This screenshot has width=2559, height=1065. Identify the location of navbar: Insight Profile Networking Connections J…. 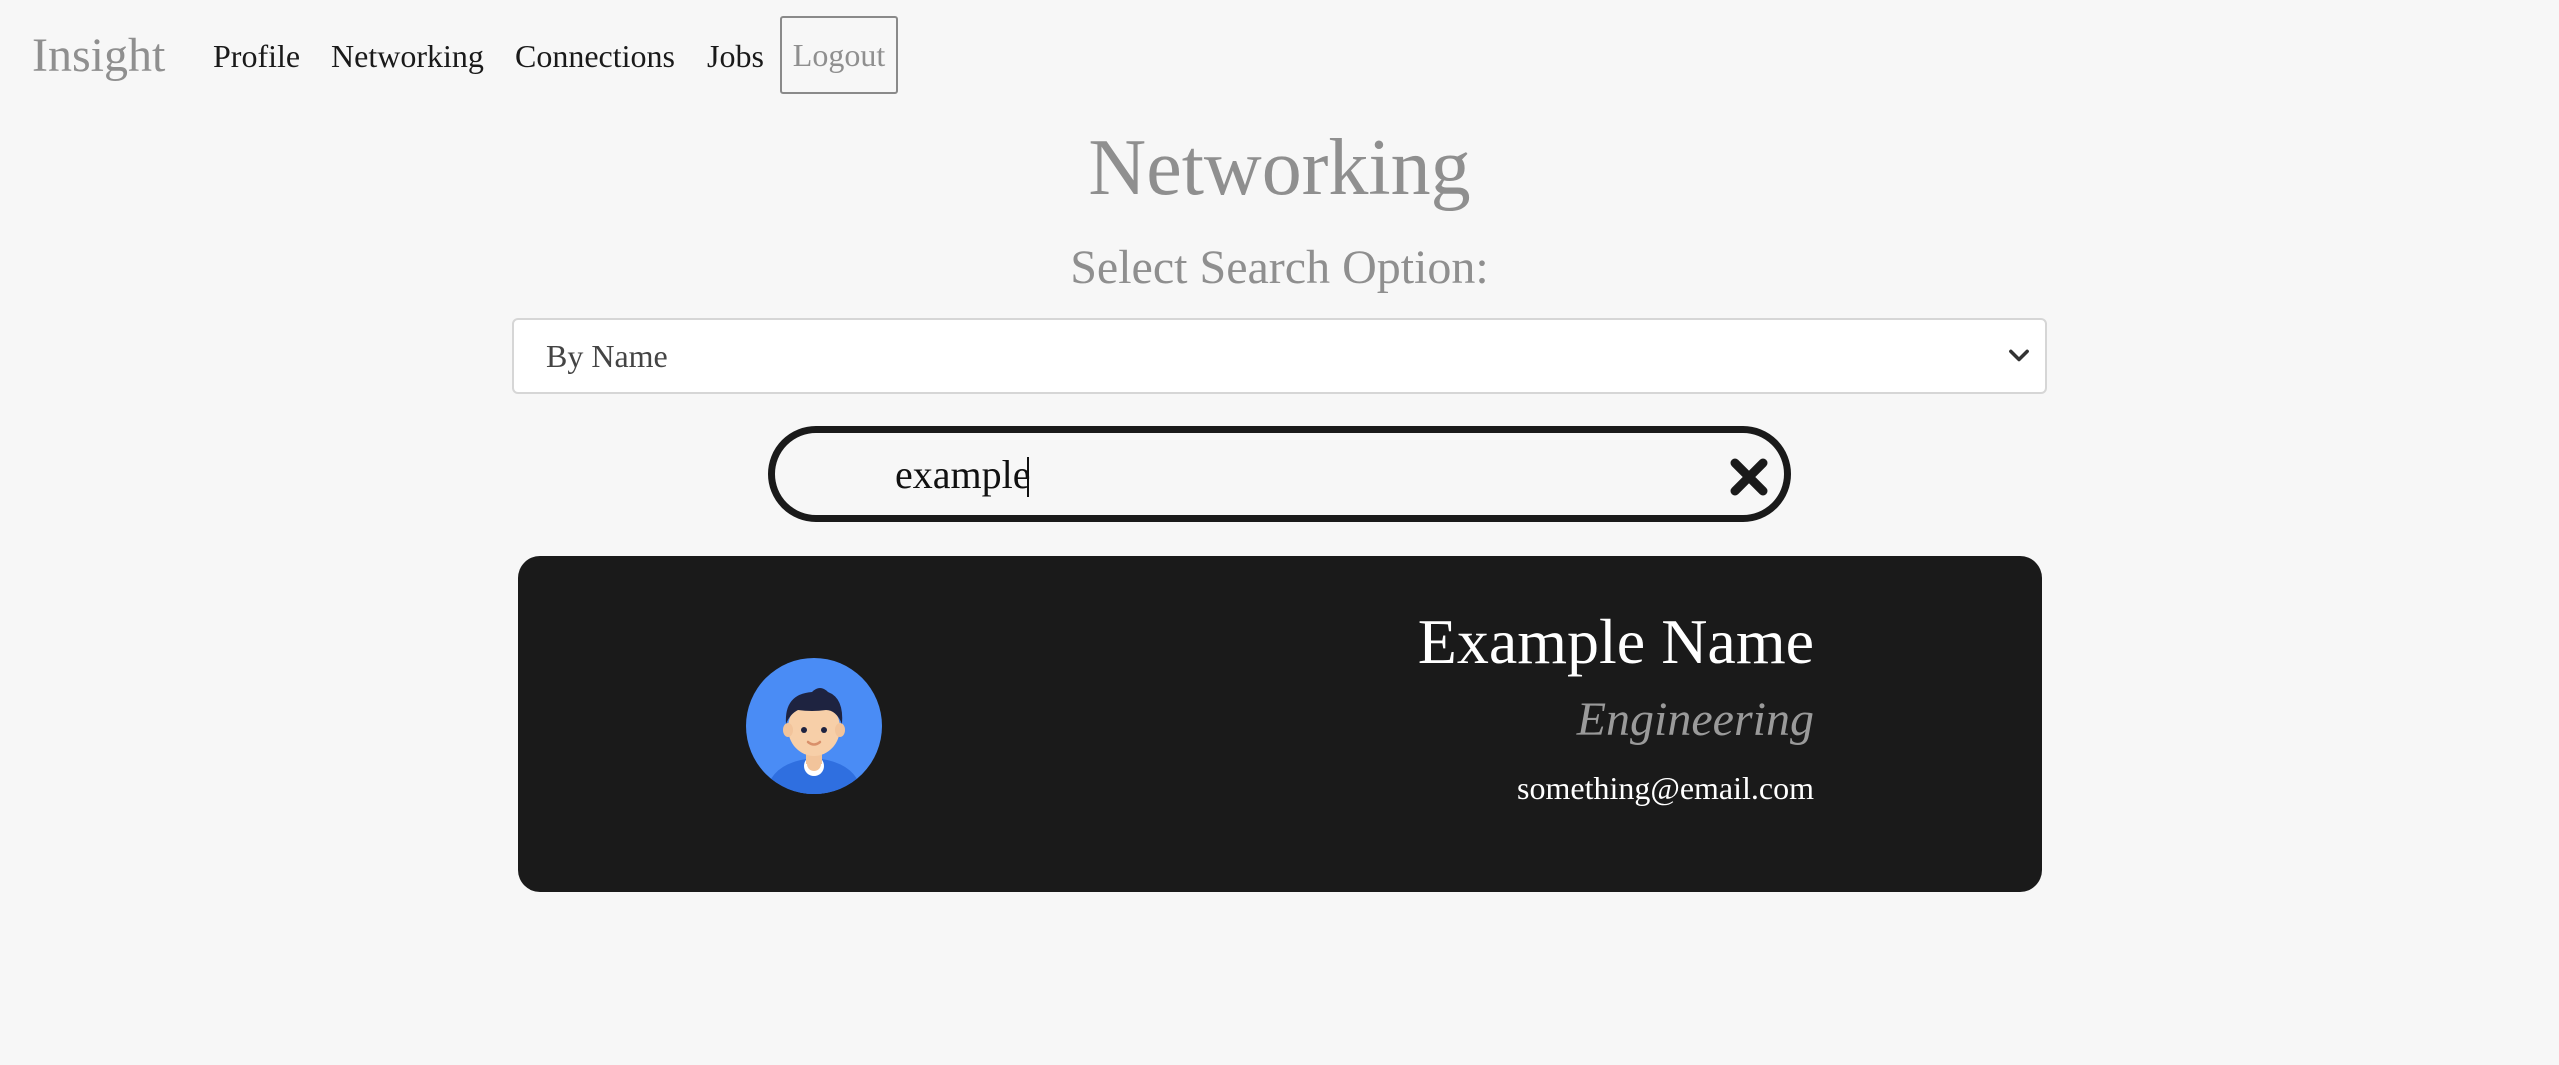
(1279, 55).